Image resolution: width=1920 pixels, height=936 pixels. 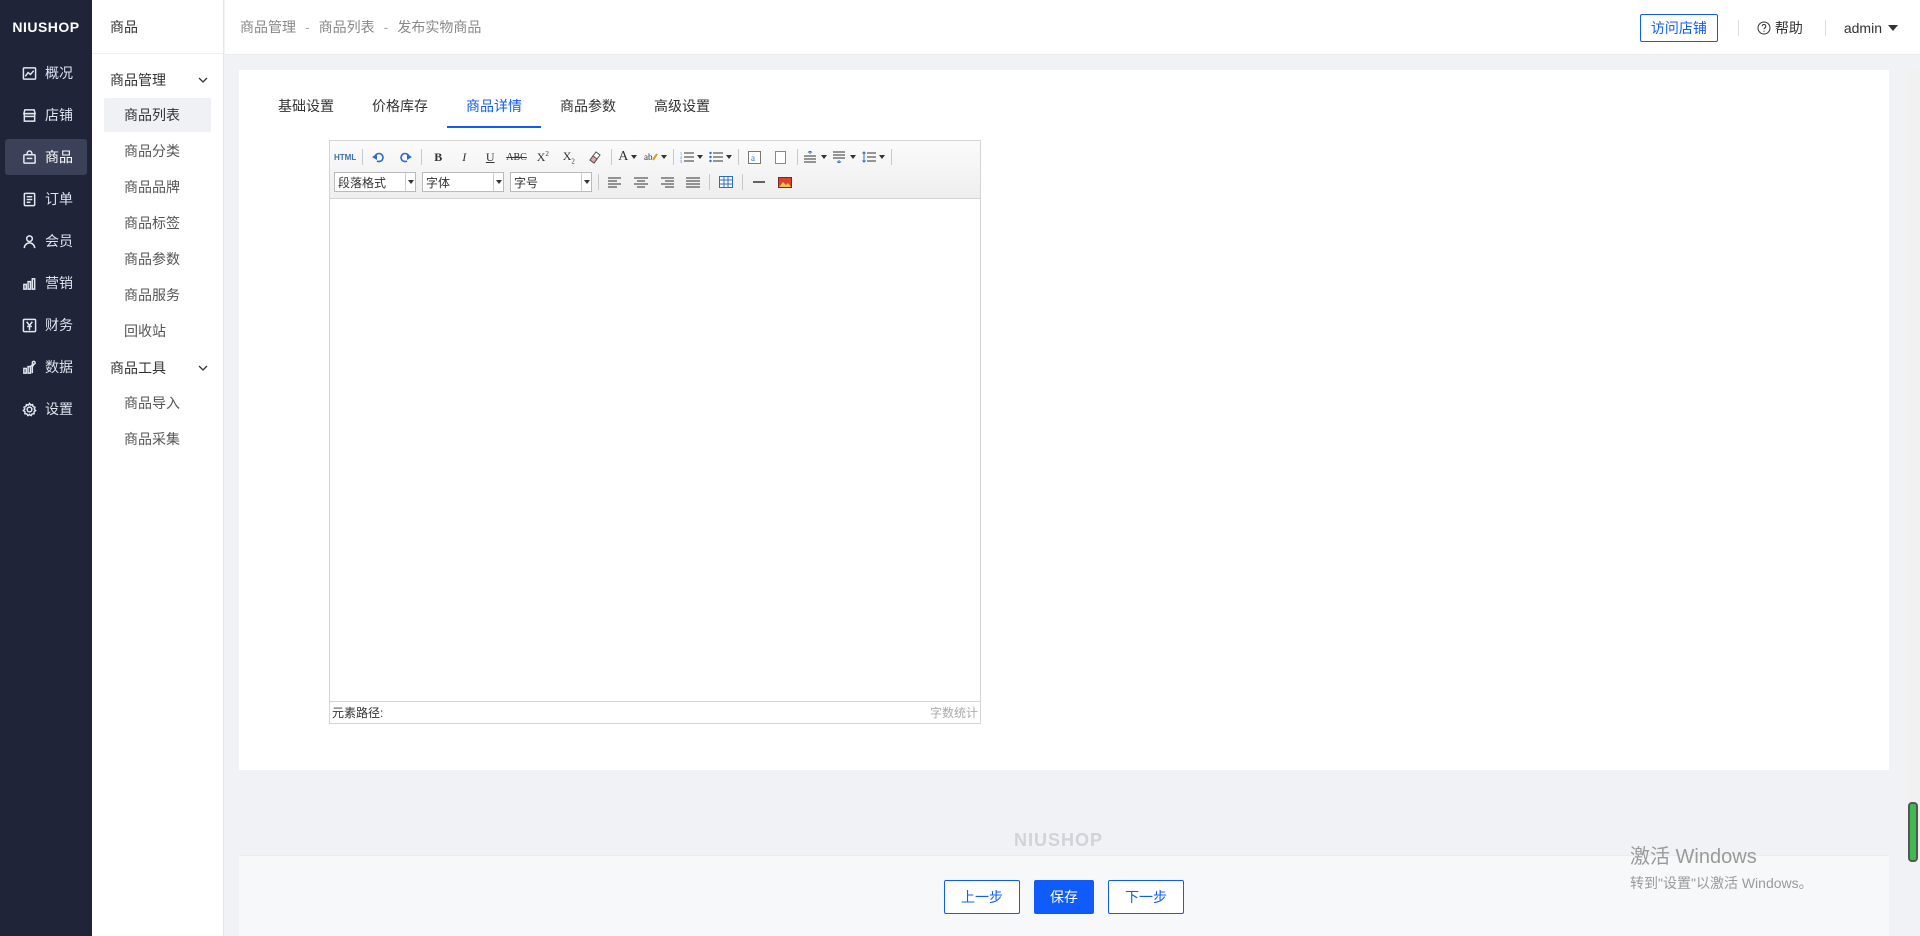 I want to click on nav-item-label: 会员, so click(x=59, y=241).